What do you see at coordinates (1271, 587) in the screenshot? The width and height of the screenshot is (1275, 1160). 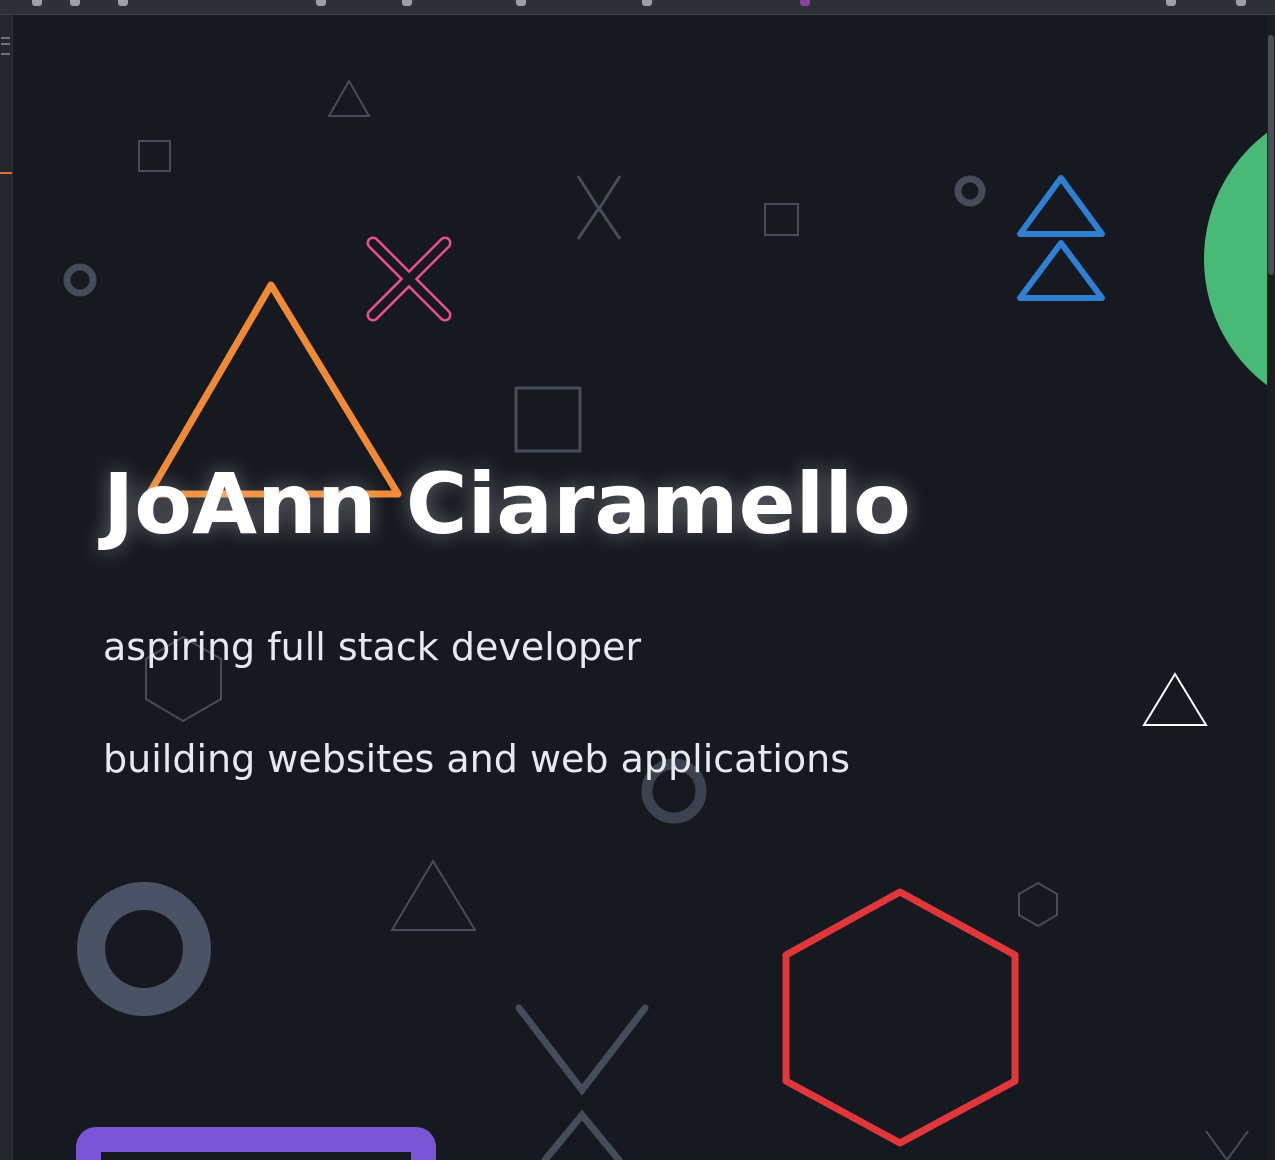 I see `scrollbar` at bounding box center [1271, 587].